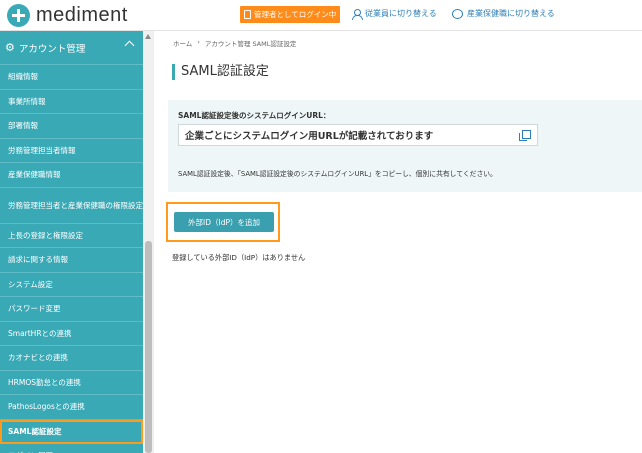  What do you see at coordinates (239, 257) in the screenshot?
I see `no-idp-message: 登録している外部ID（IdP）はありません` at bounding box center [239, 257].